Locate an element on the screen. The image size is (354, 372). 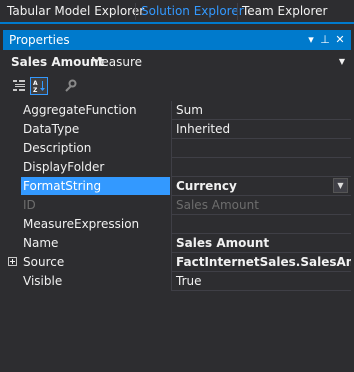
window-position-dropdown-icon: ▾ is located at coordinates (311, 40).